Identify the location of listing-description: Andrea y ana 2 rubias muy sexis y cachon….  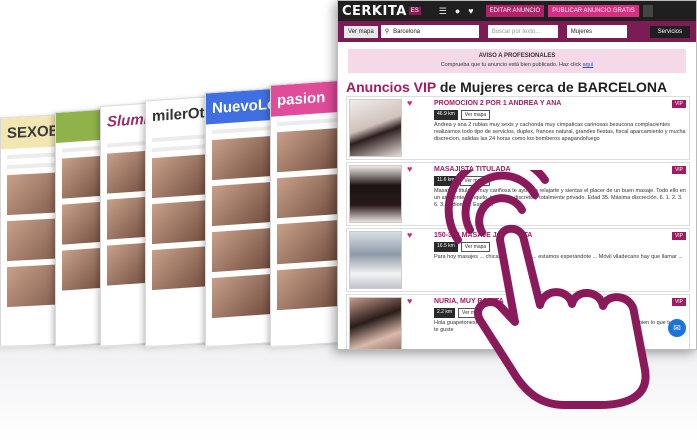
(560, 132).